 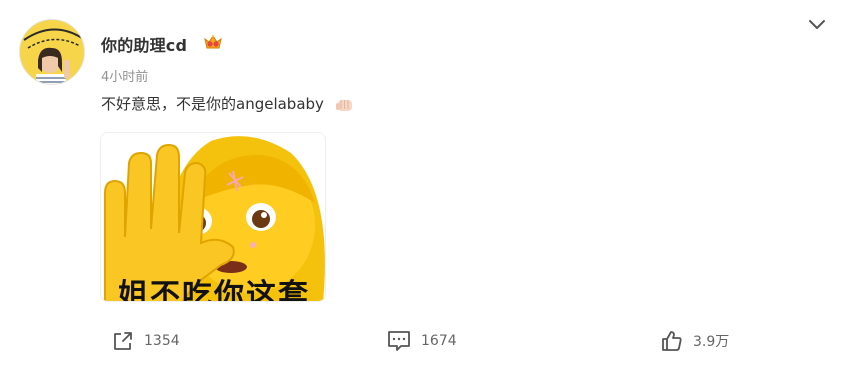 I want to click on like-button: 3.9万, so click(x=695, y=341).